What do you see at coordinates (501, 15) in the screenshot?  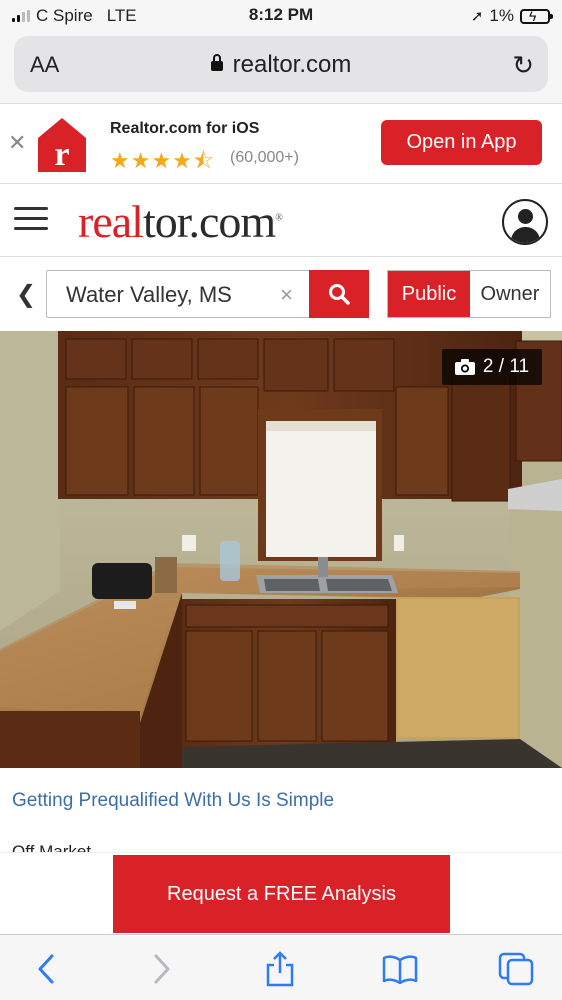 I see `battery-percent: 1%` at bounding box center [501, 15].